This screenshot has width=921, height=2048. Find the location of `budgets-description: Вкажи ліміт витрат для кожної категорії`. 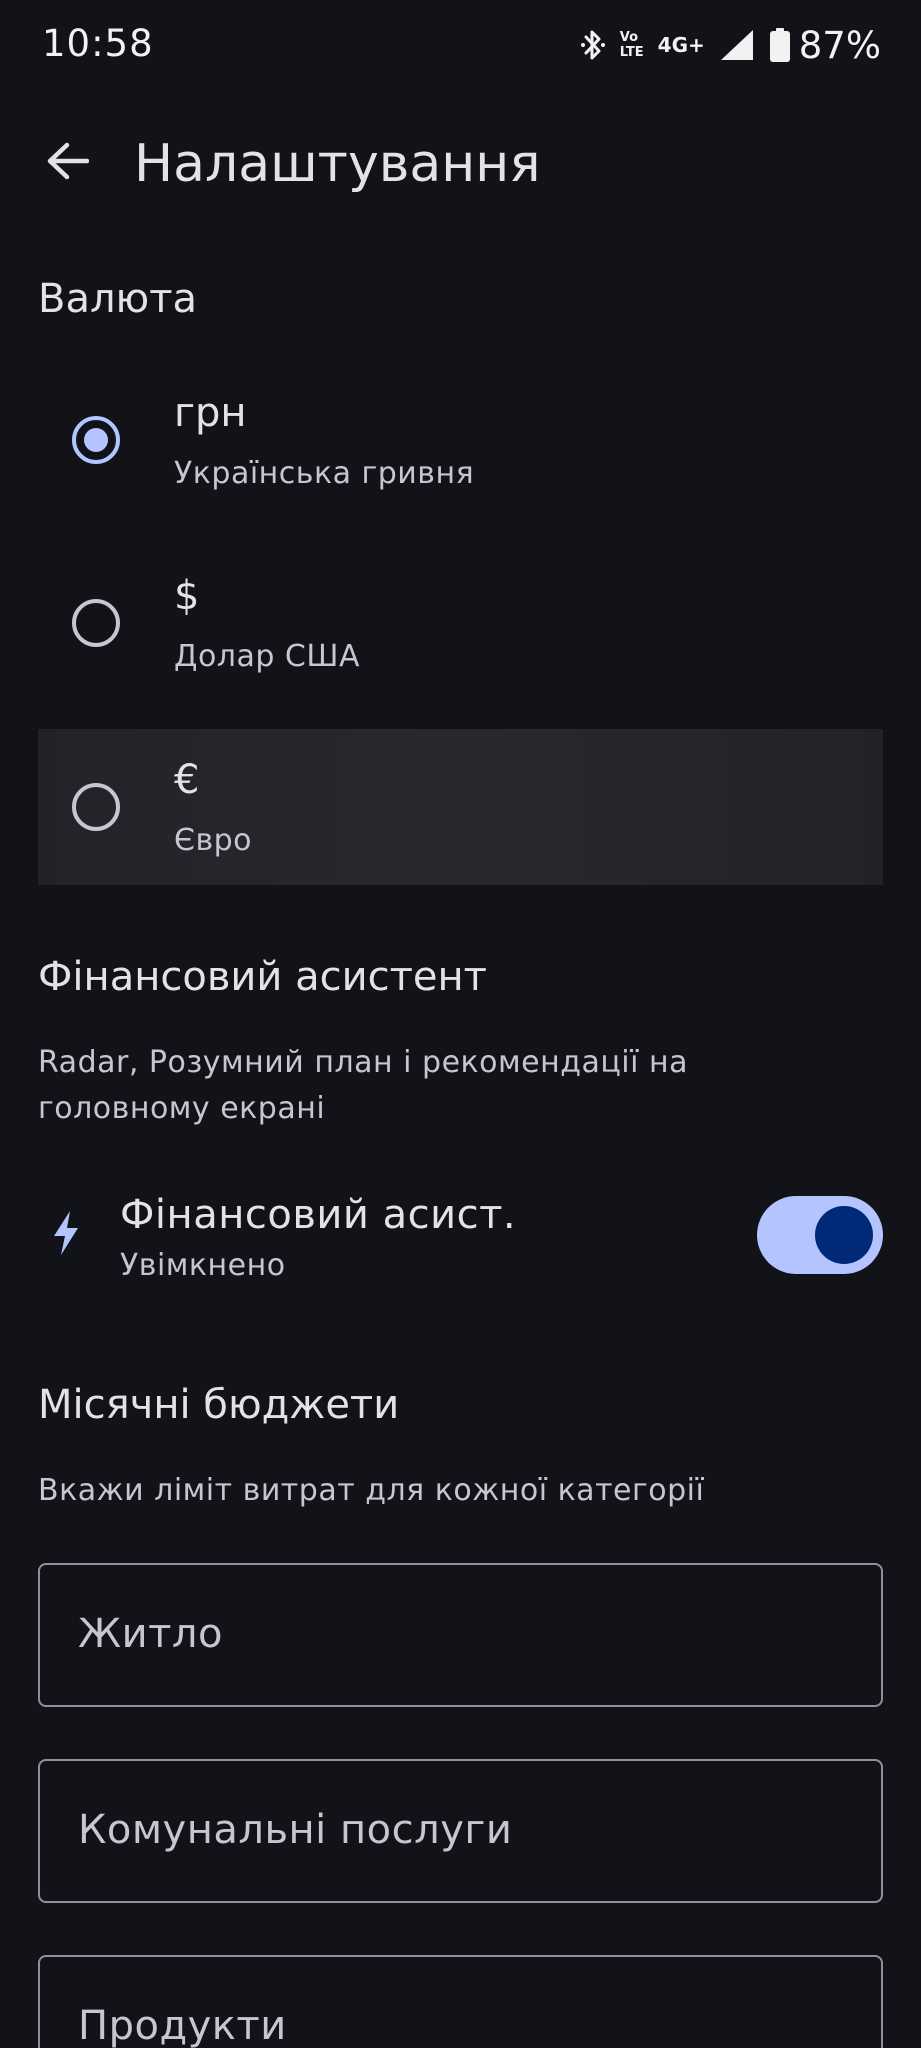

budgets-description: Вкажи ліміт витрат для кожної категорії is located at coordinates (371, 1490).